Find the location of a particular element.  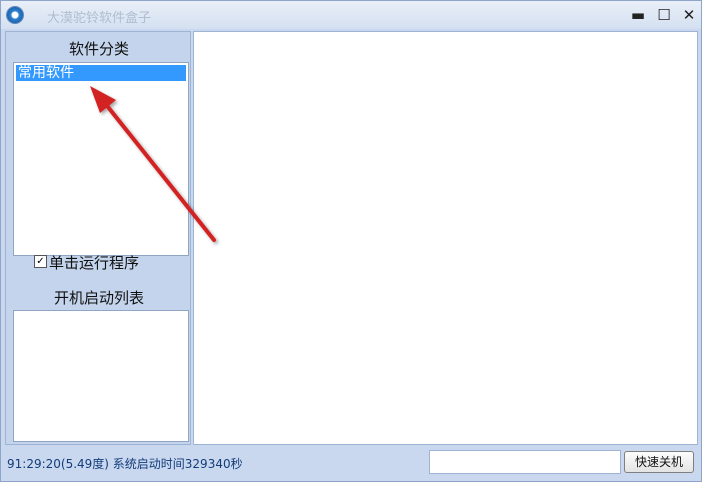

maximize-button: ☐ is located at coordinates (664, 15).